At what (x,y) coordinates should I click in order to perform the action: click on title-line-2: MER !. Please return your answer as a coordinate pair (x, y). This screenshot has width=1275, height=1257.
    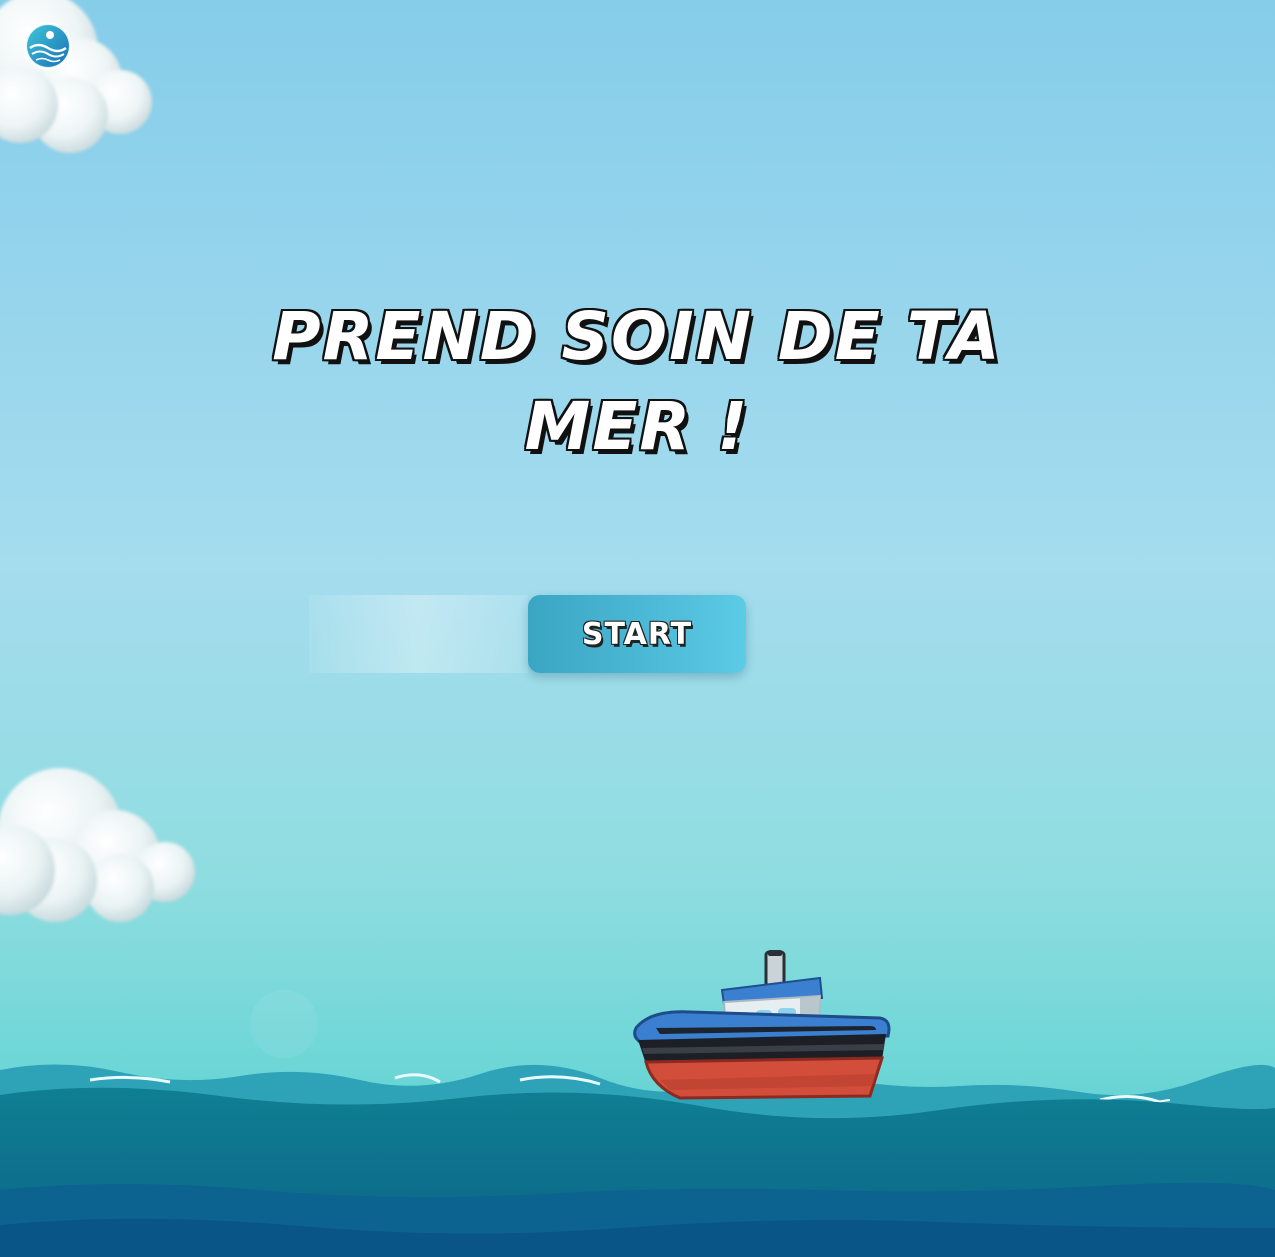
    Looking at the image, I should click on (637, 426).